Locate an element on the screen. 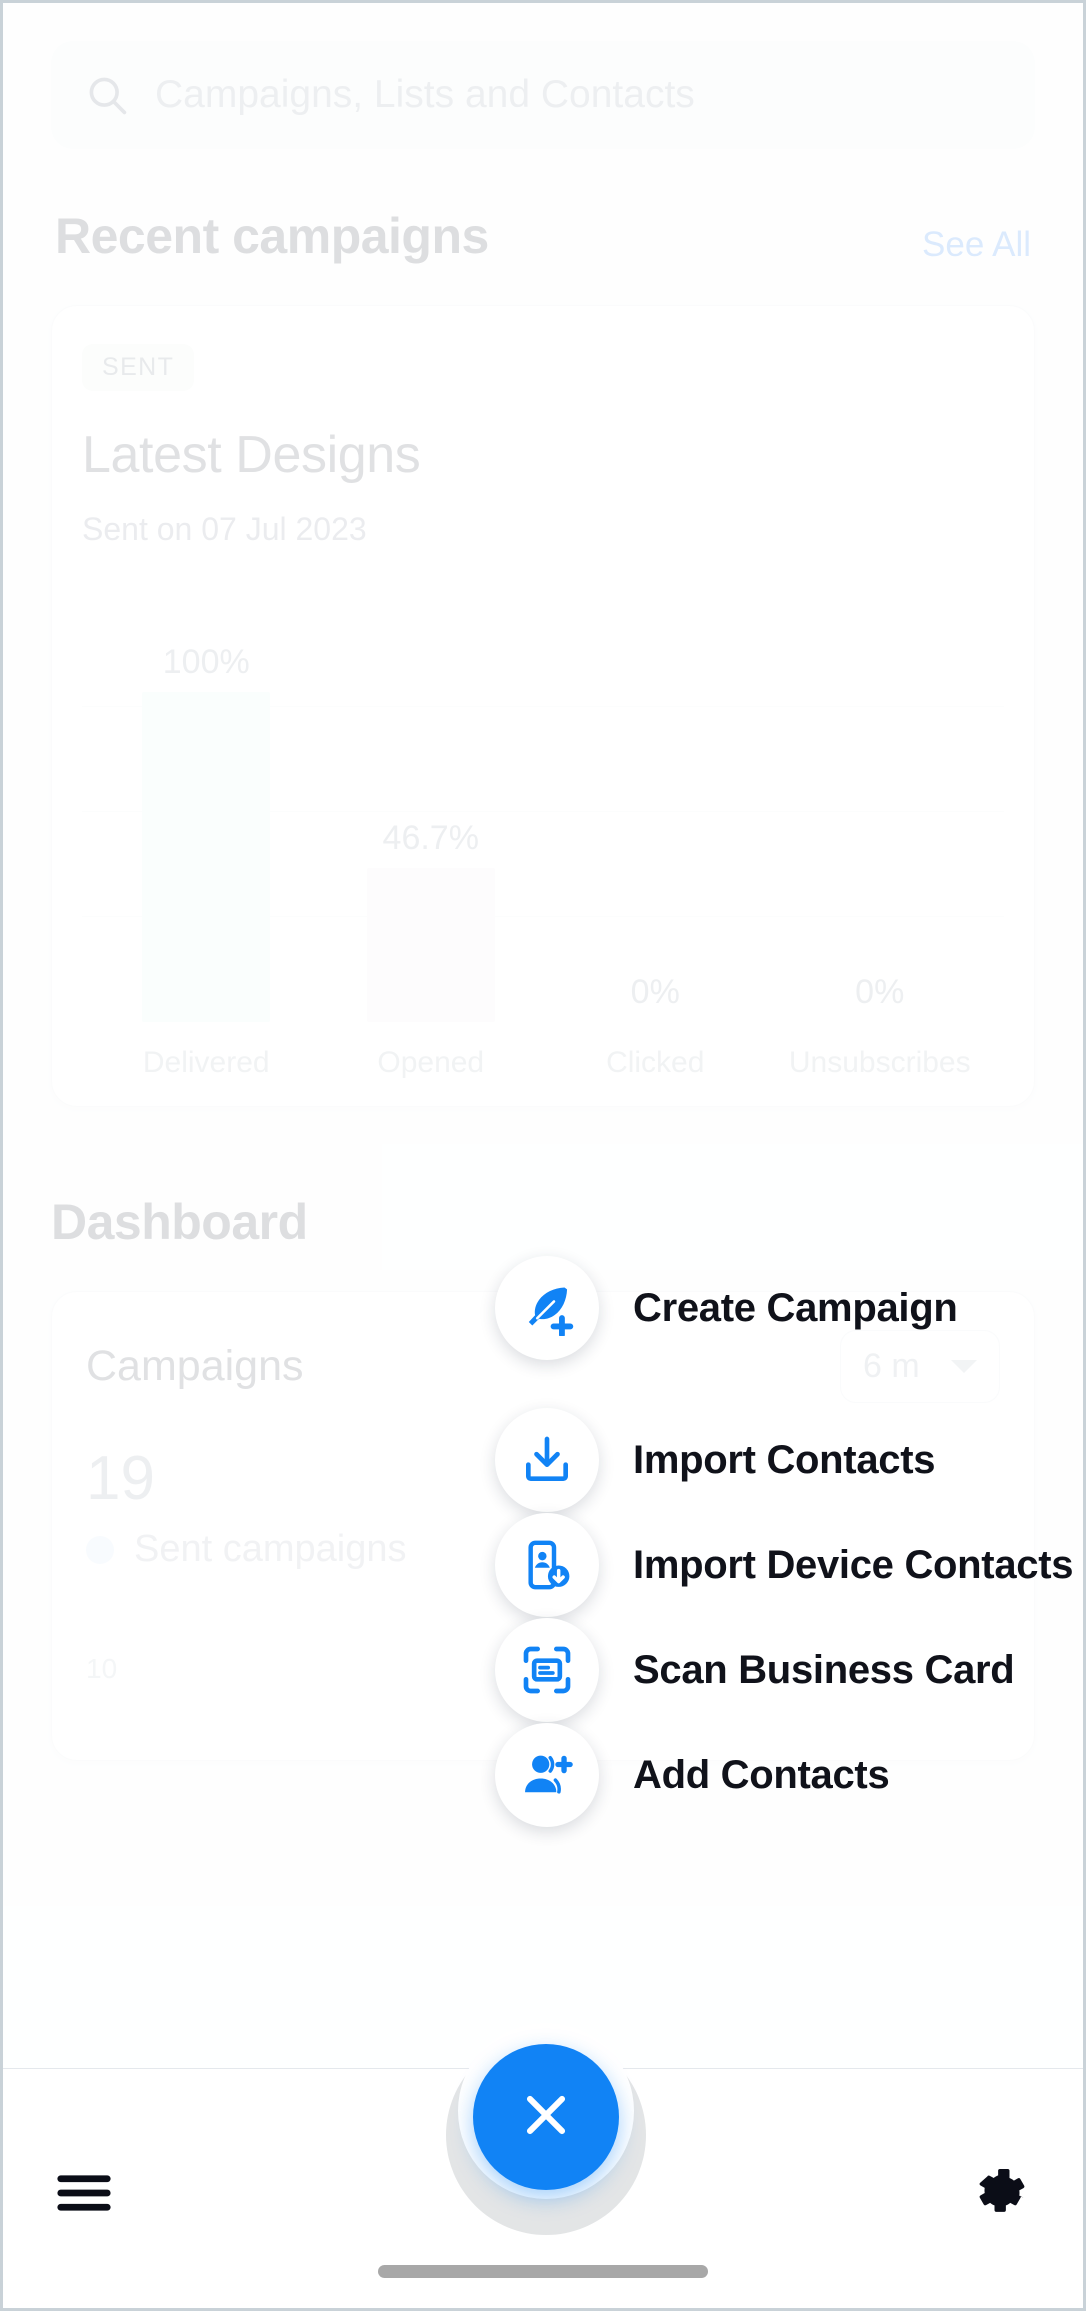 This screenshot has width=1086, height=2311. speed-dial-item-add-contacts: Add Contacts is located at coordinates (692, 1775).